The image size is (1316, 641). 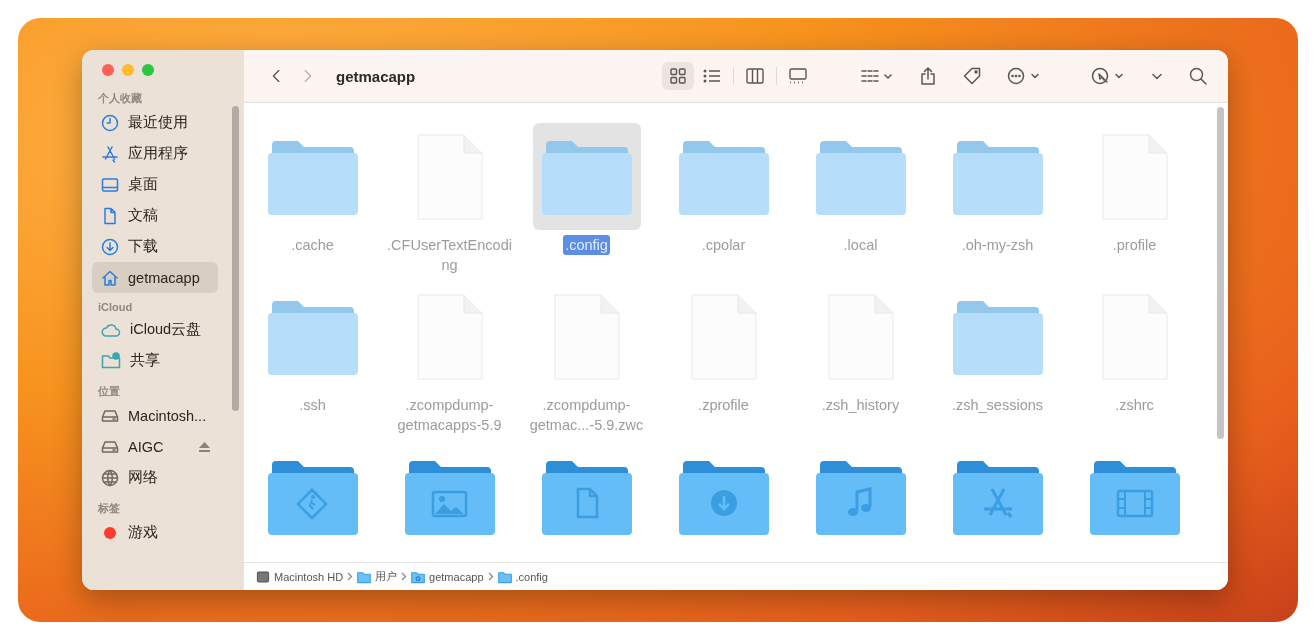 What do you see at coordinates (877, 76) in the screenshot?
I see `grid-caret-icon` at bounding box center [877, 76].